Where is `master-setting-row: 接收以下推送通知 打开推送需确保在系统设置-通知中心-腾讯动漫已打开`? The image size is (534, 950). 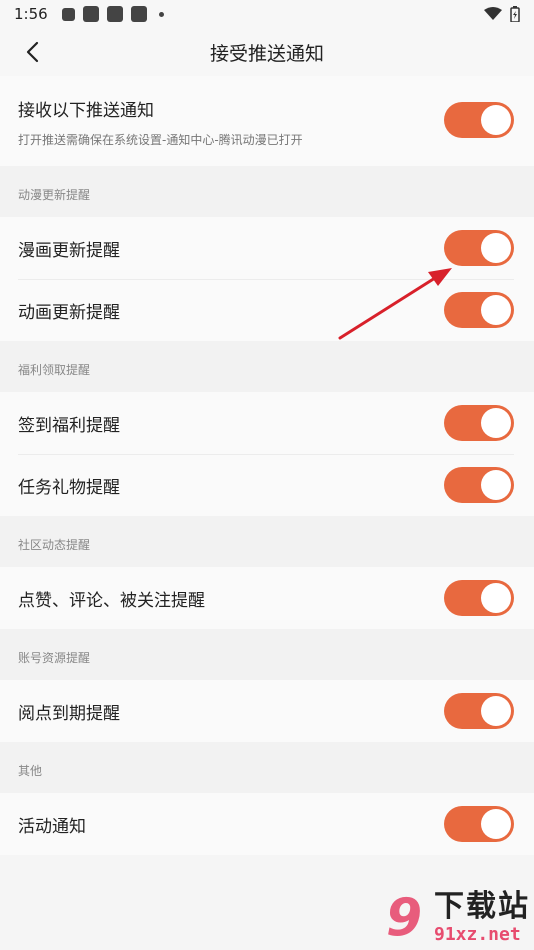
master-setting-row: 接收以下推送通知 打开推送需确保在系统设置-通知中心-腾讯动漫已打开 is located at coordinates (267, 121).